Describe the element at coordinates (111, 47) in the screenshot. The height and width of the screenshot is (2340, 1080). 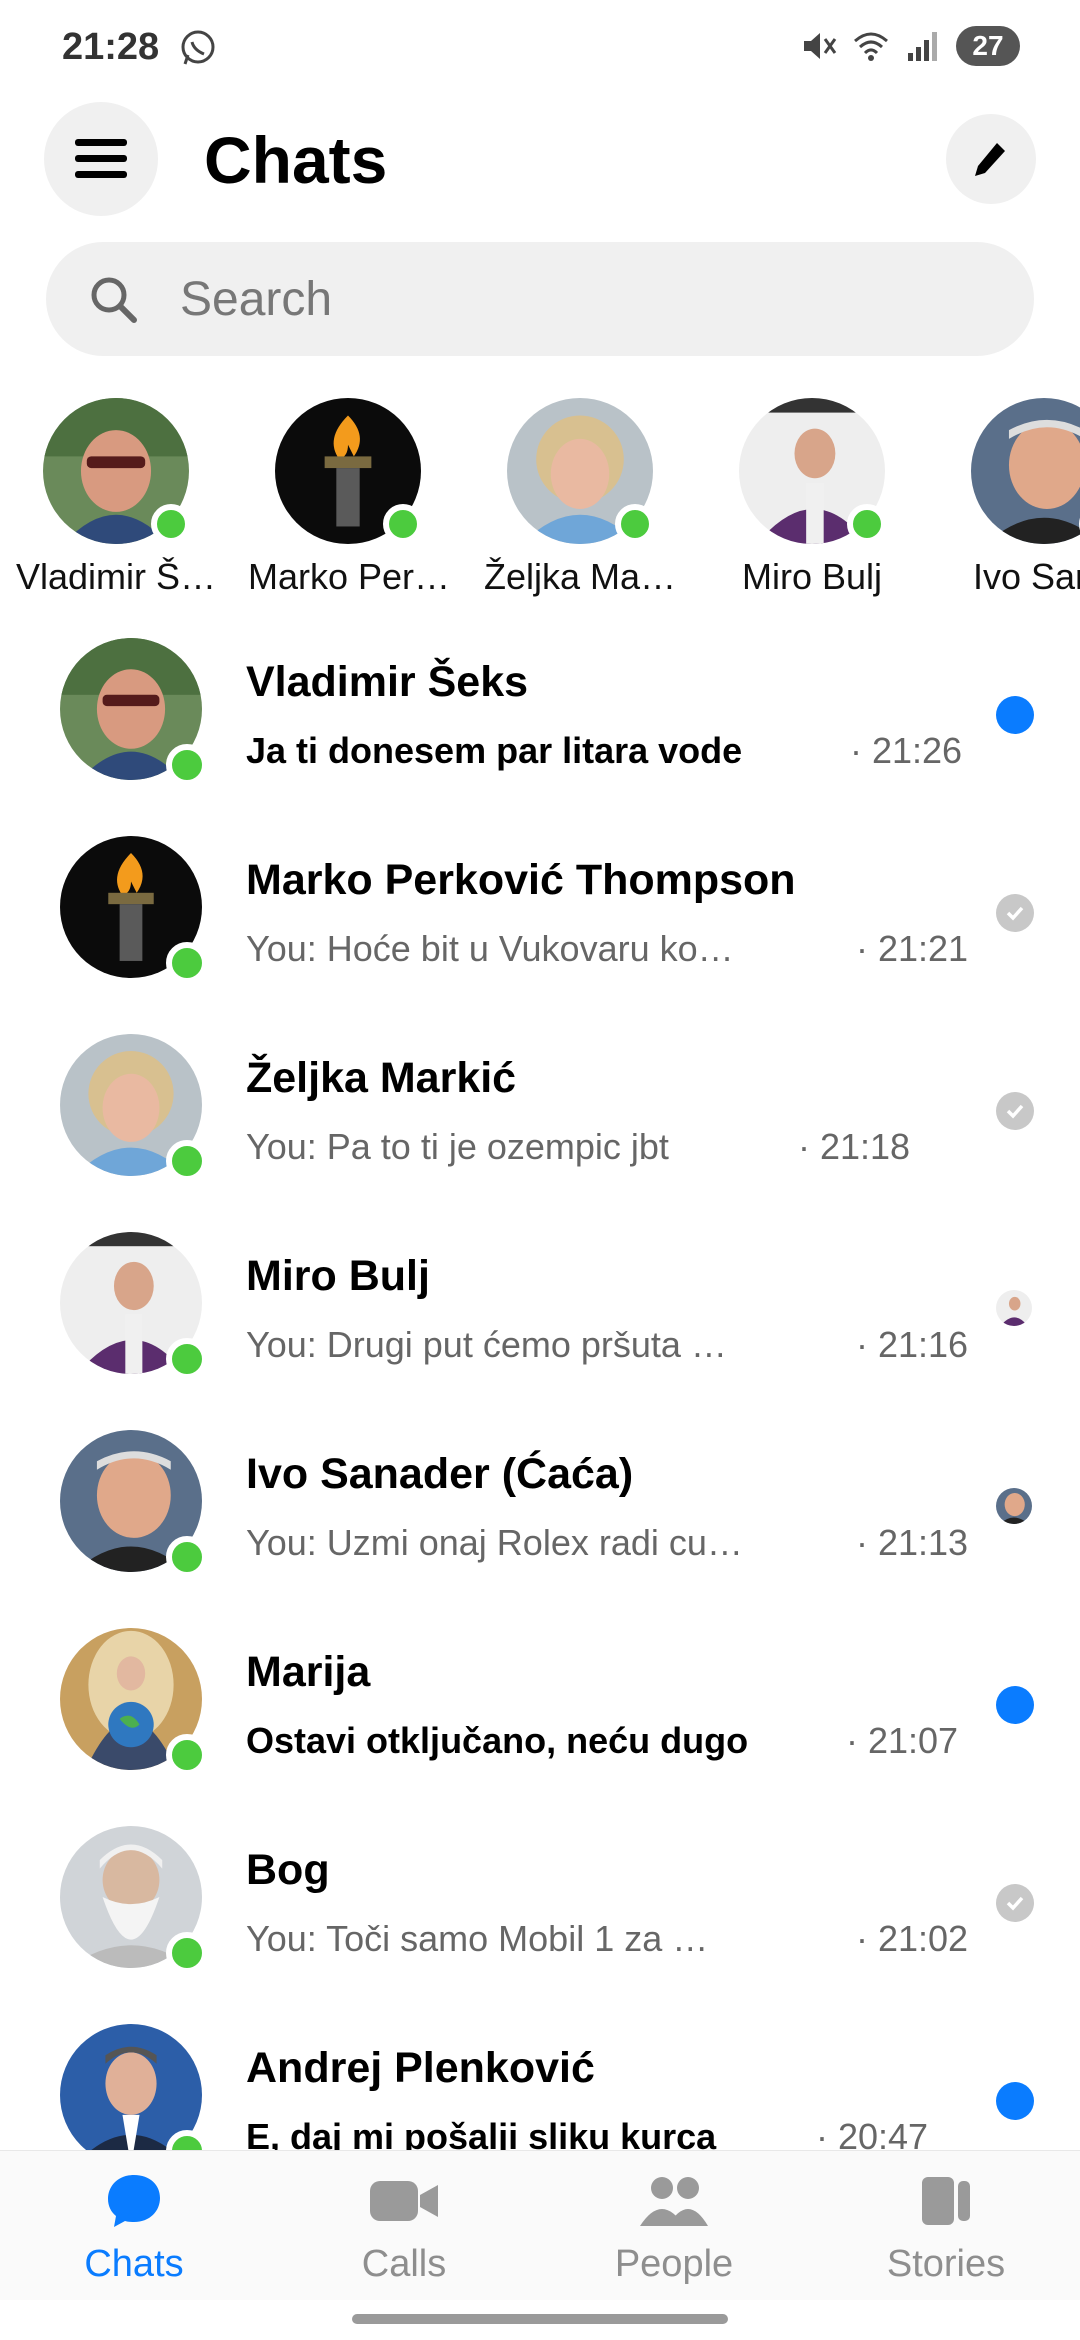
I see `status-time: 21:28` at that location.